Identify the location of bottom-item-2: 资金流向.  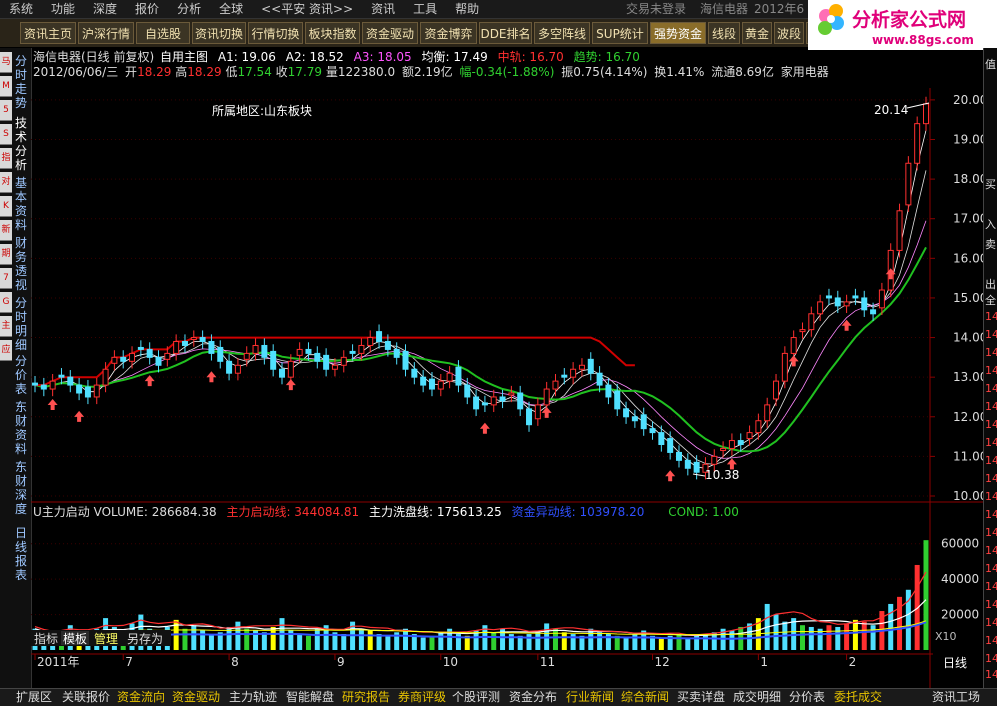
(141, 697).